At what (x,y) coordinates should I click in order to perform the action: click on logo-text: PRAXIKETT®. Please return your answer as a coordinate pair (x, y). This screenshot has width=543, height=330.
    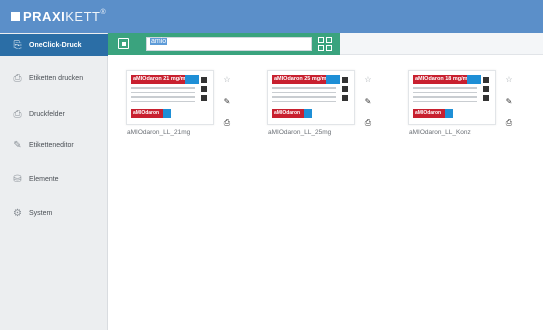
    Looking at the image, I should click on (65, 16).